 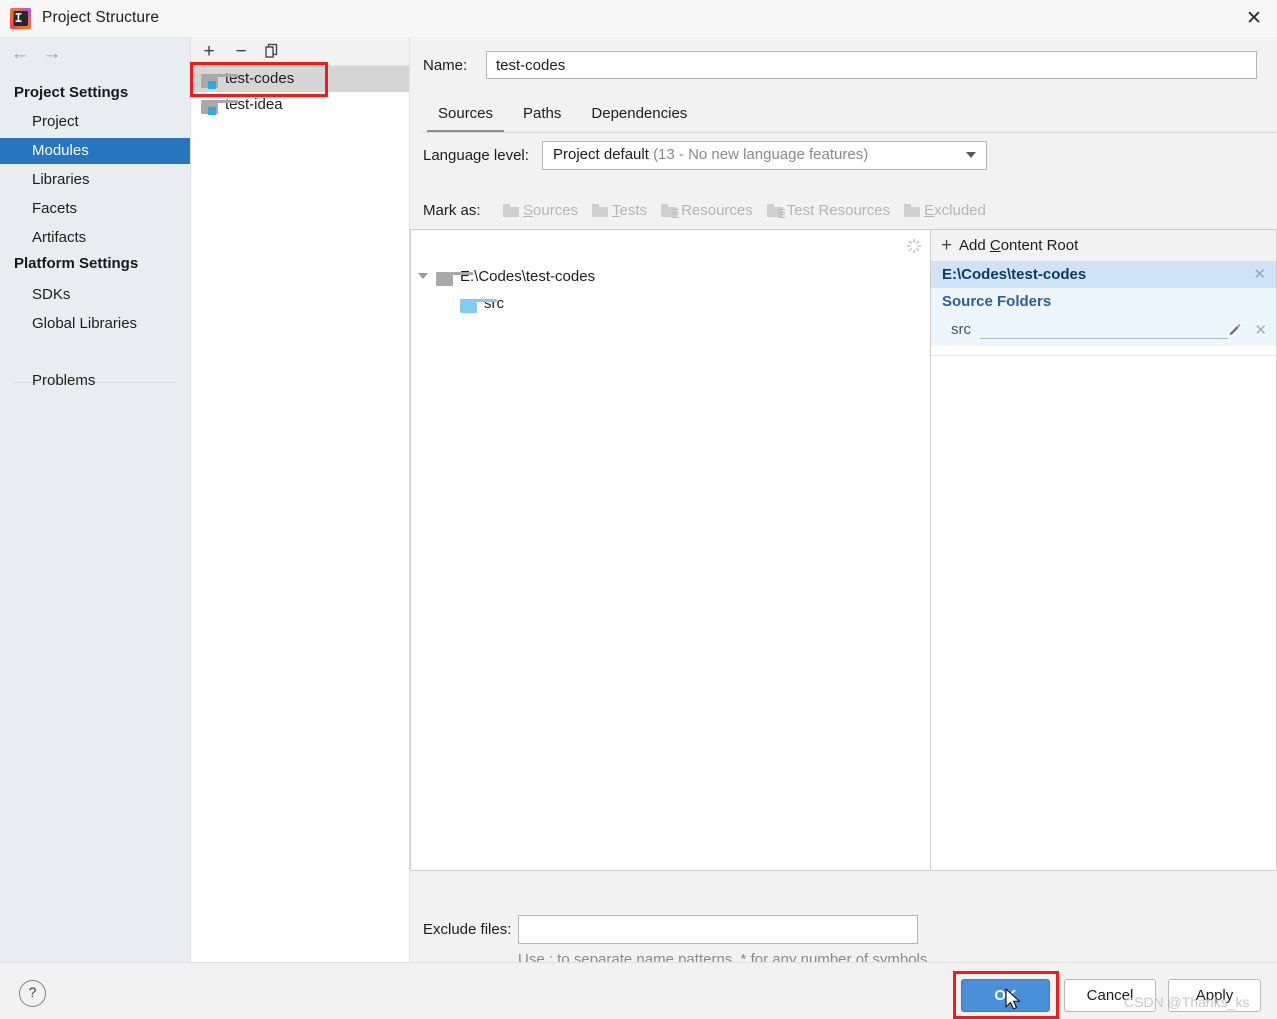 What do you see at coordinates (638, 990) in the screenshot?
I see `dialog-footer: ? OK Cancel Apply` at bounding box center [638, 990].